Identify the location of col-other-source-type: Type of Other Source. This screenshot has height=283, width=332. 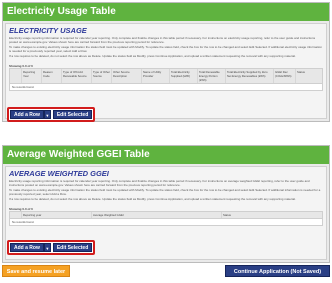
(102, 76).